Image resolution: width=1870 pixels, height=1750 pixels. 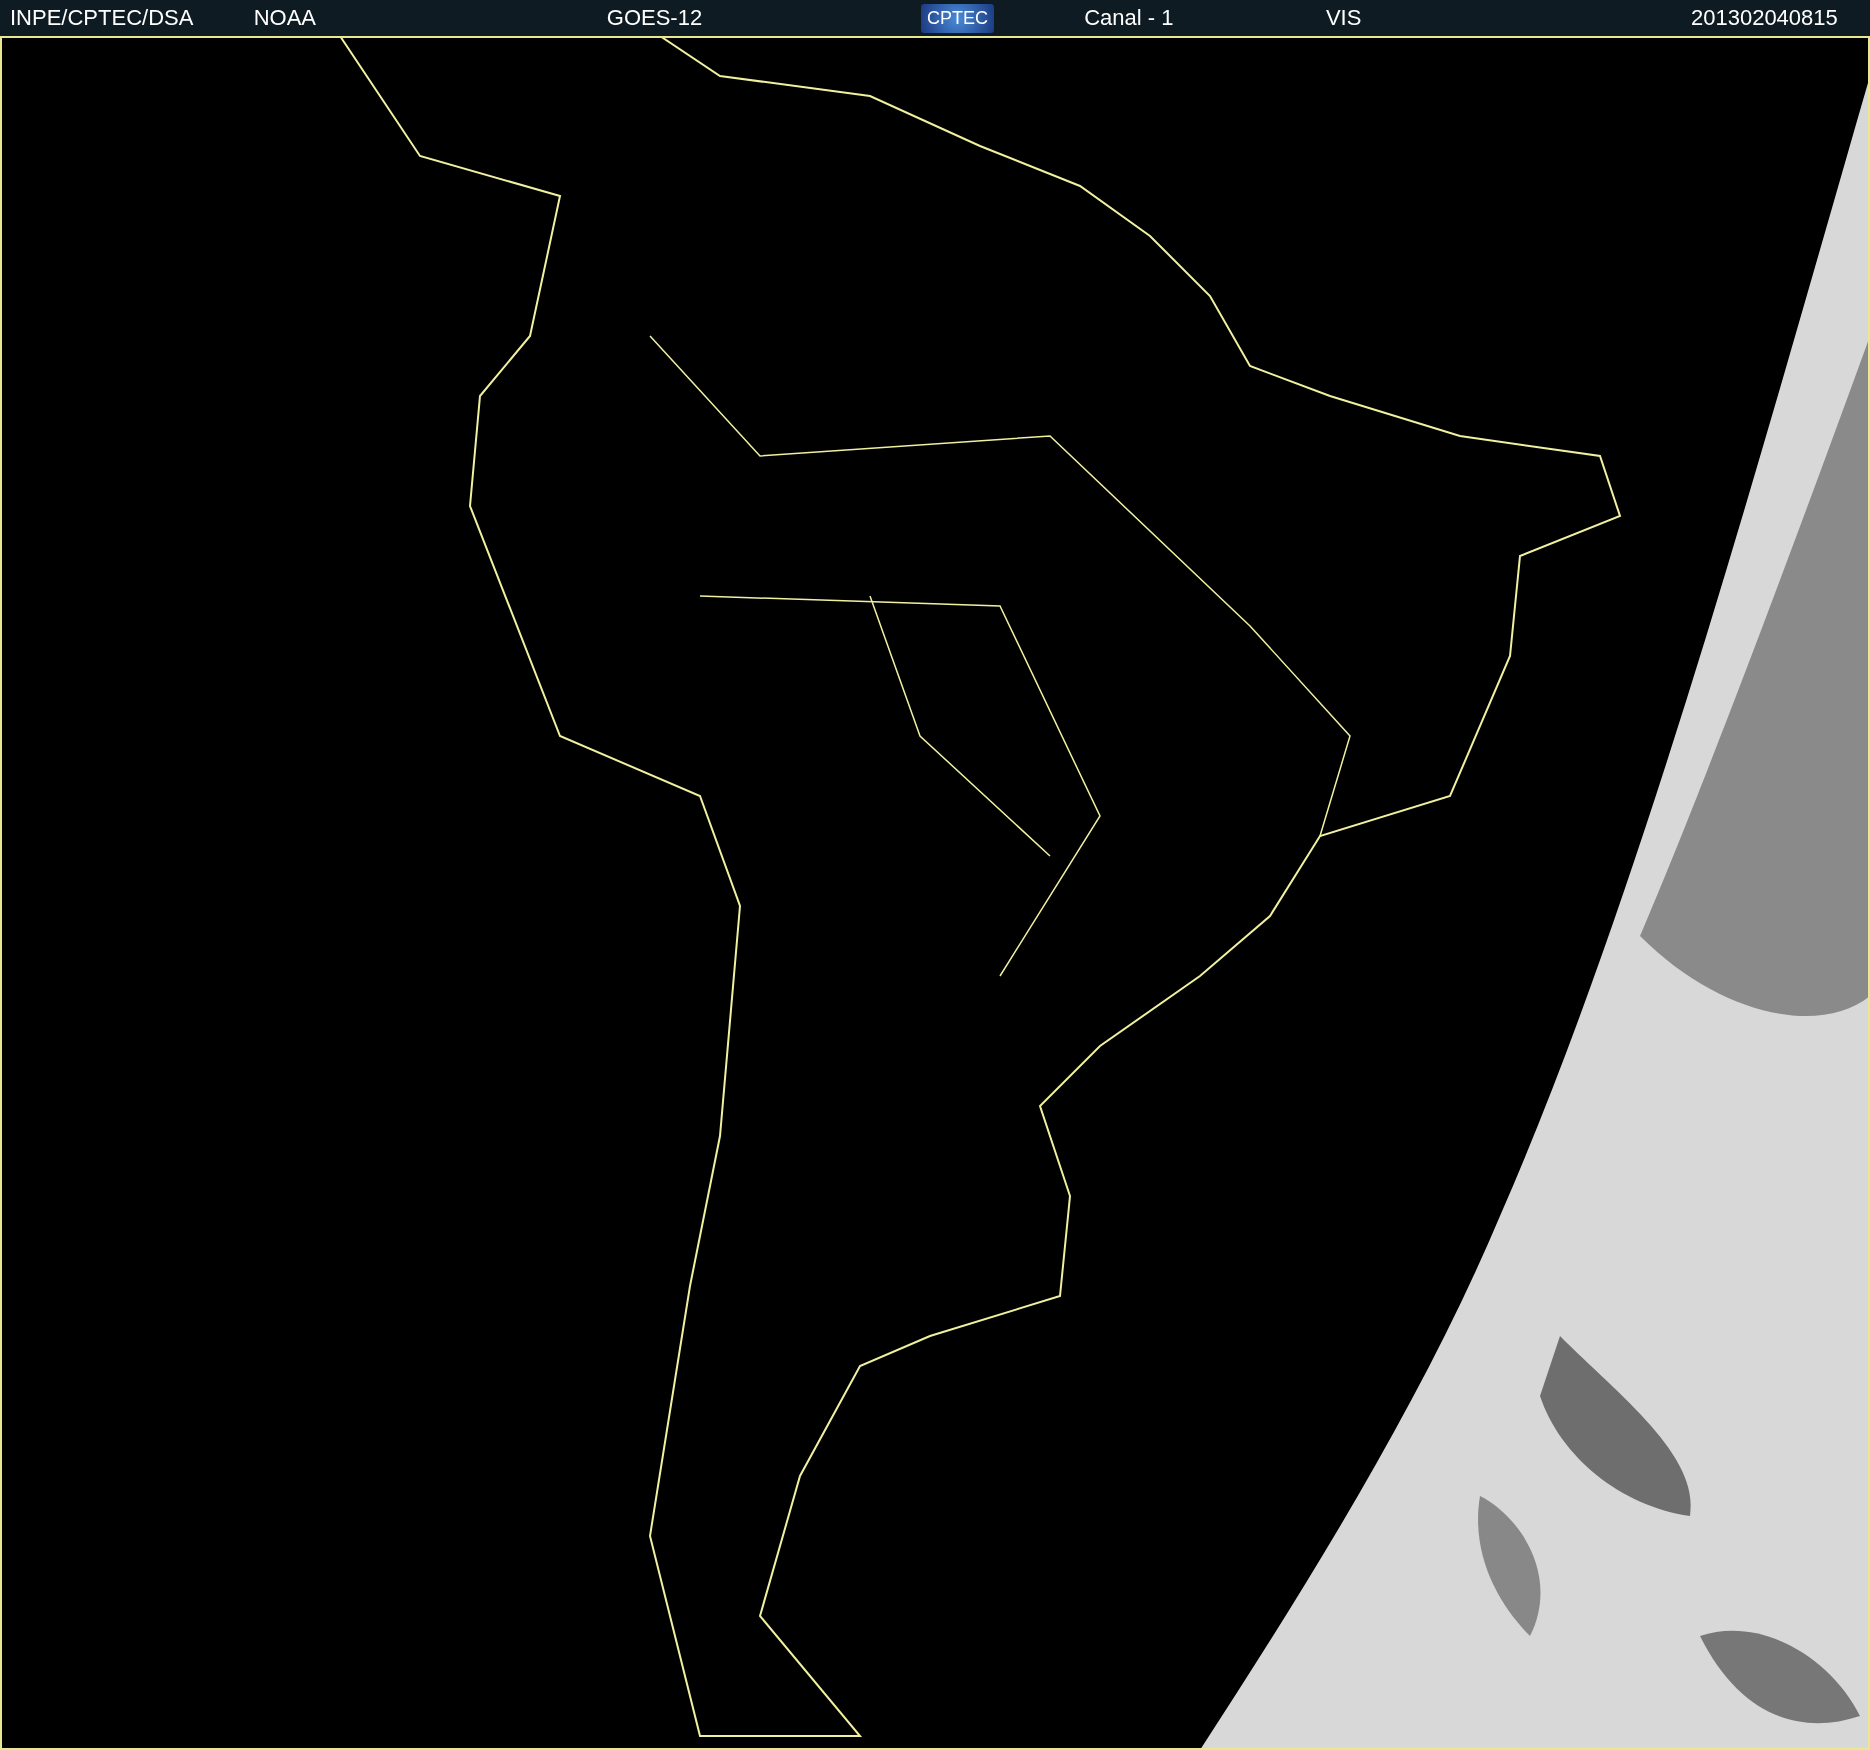 I want to click on header-text: 201302040815, so click(x=1764, y=18).